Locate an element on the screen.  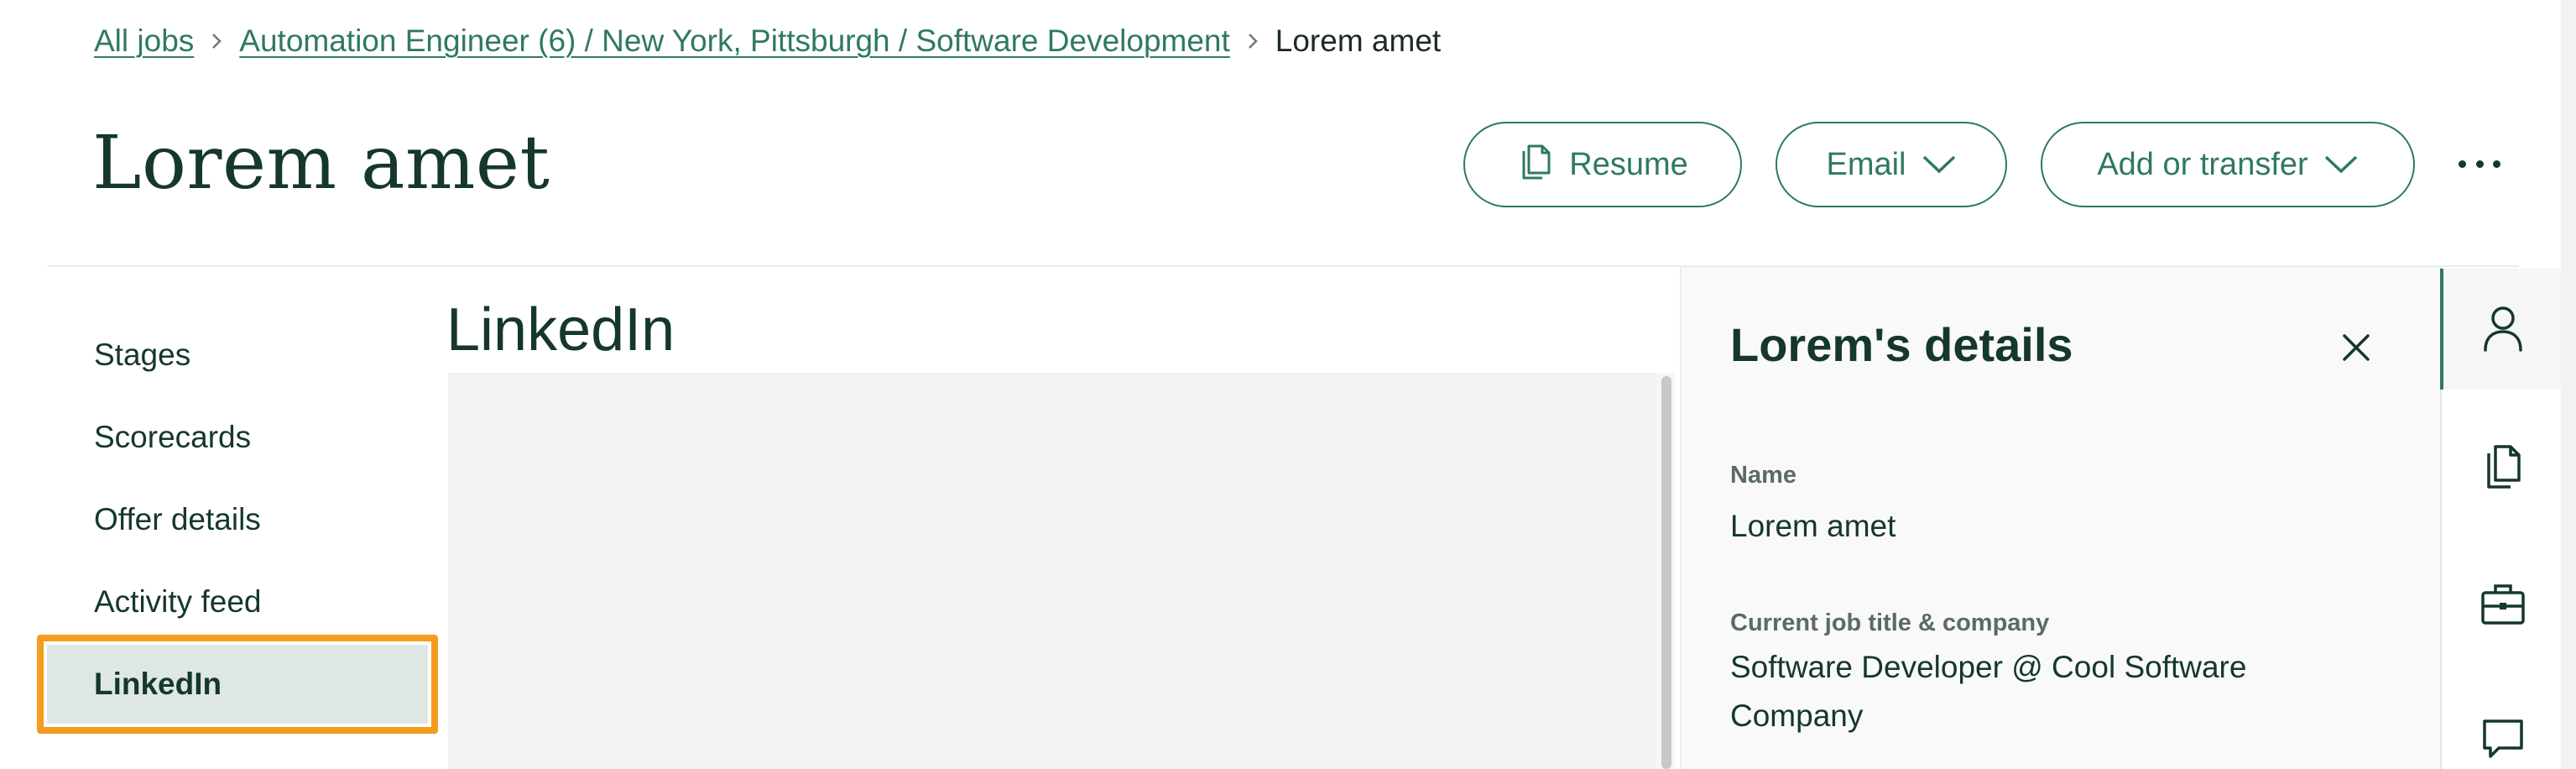
sidebar-item-offer-details: Offer details is located at coordinates (177, 519).